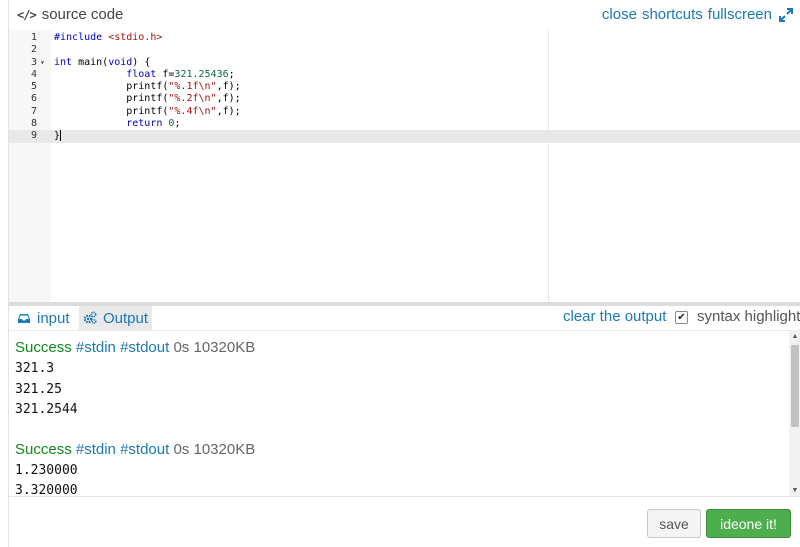  What do you see at coordinates (27, 14) in the screenshot?
I see `code-icon: </>` at bounding box center [27, 14].